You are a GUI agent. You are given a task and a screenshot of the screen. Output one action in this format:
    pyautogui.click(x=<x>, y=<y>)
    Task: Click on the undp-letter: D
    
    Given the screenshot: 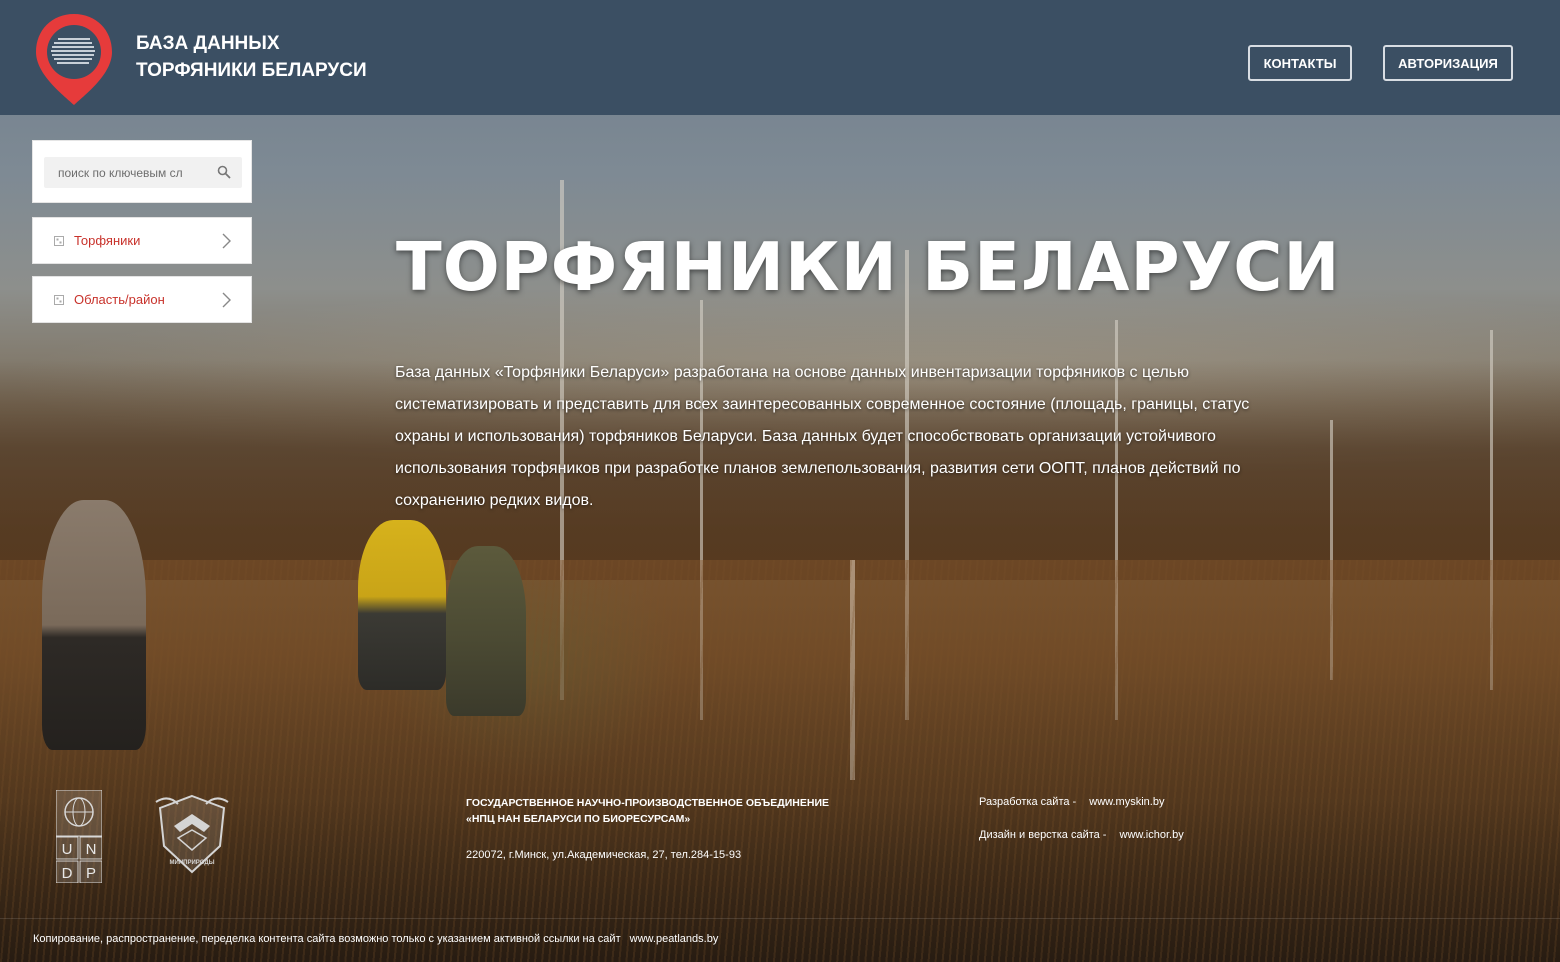 What is the action you would take?
    pyautogui.click(x=67, y=873)
    